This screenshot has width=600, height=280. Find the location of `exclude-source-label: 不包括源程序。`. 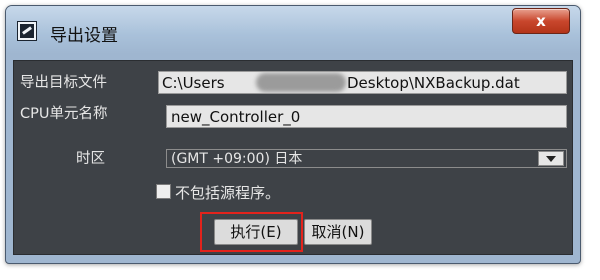

exclude-source-label: 不包括源程序。 is located at coordinates (227, 192).